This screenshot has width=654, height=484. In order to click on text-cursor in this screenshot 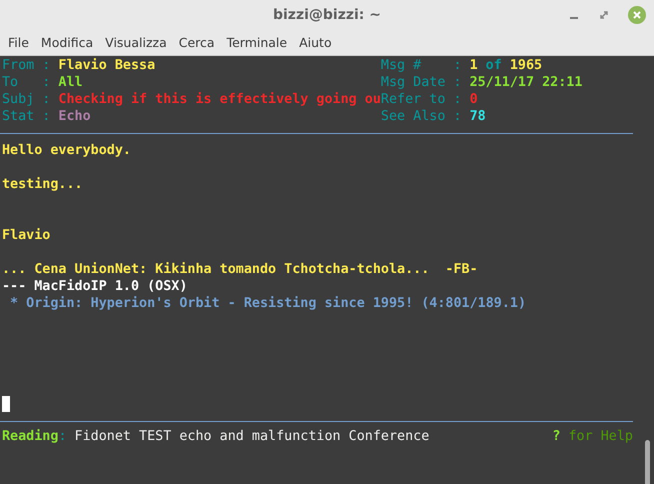, I will do `click(6, 404)`.